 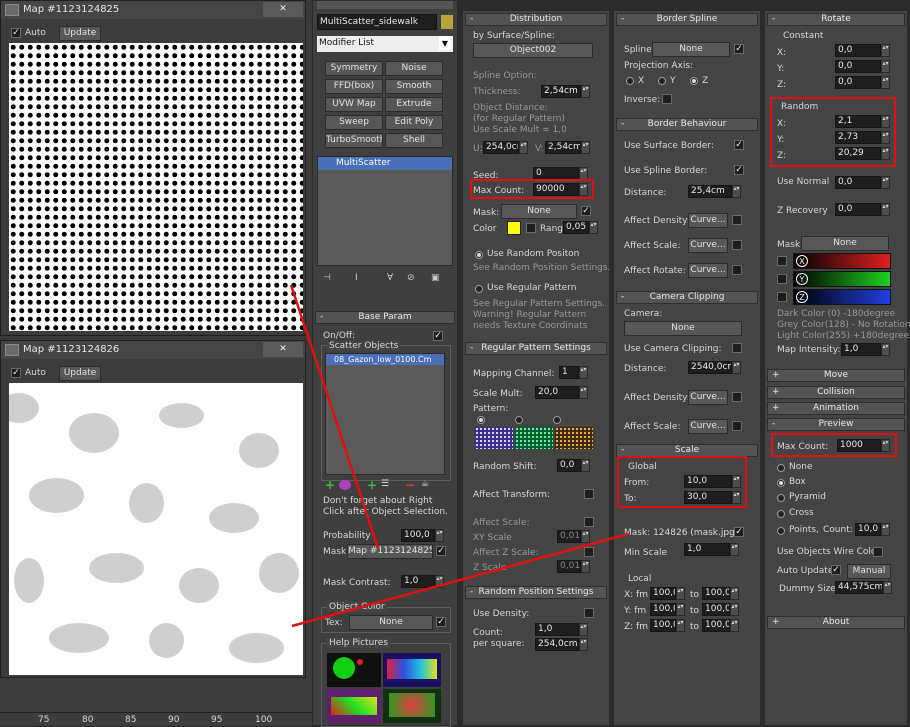 What do you see at coordinates (583, 644) in the screenshot?
I see `per-square-spinner: ▴▾` at bounding box center [583, 644].